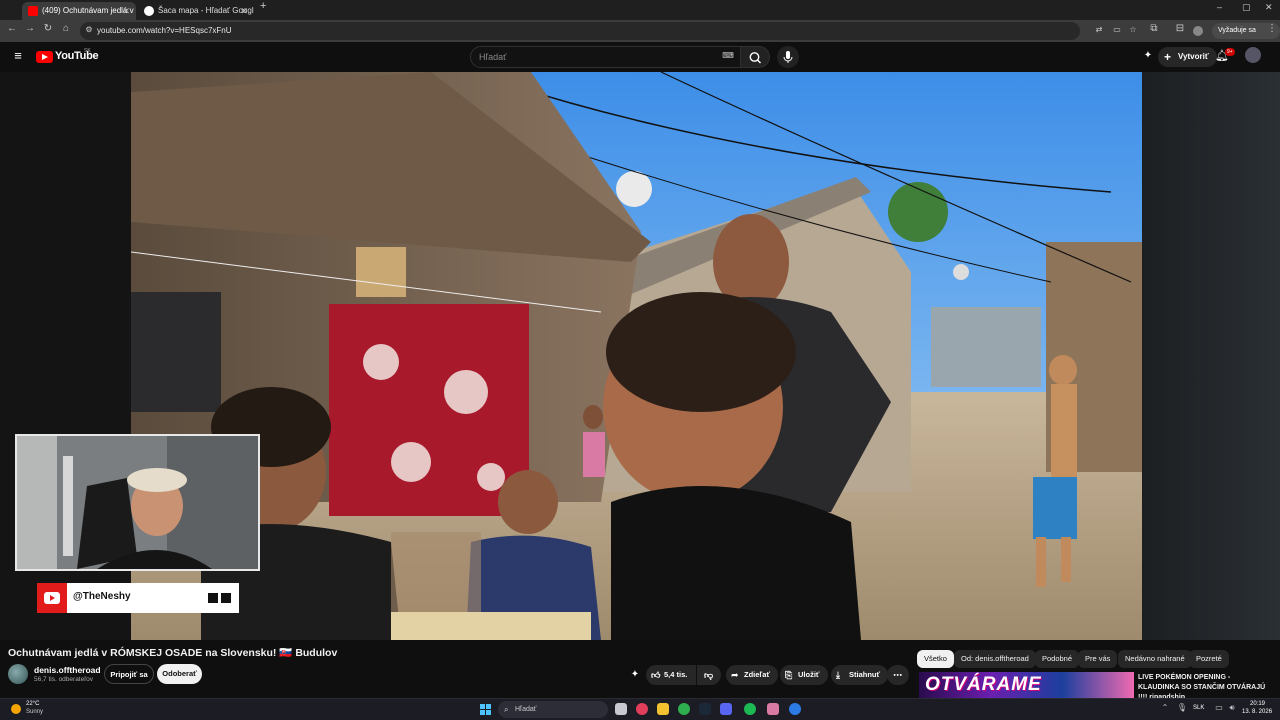  Describe the element at coordinates (1219, 7) in the screenshot. I see `minimize-icon: –` at that location.